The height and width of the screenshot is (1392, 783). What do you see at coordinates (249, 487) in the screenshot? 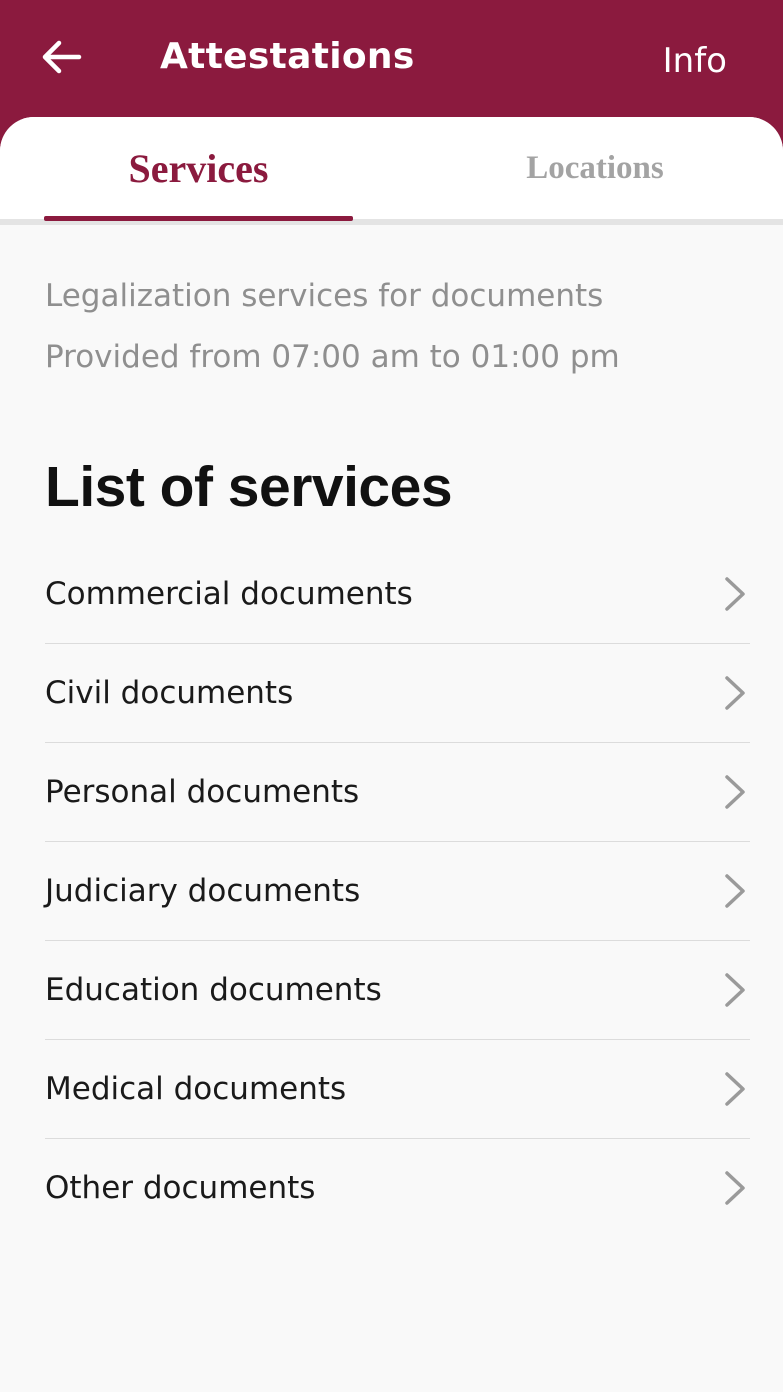
I see `section-title: List of services` at bounding box center [249, 487].